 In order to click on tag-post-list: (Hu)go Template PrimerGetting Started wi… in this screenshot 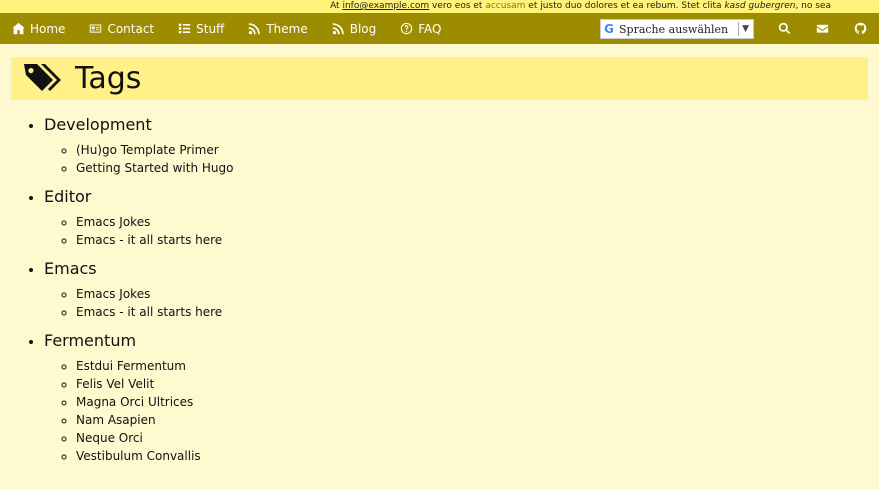, I will do `click(461, 159)`.